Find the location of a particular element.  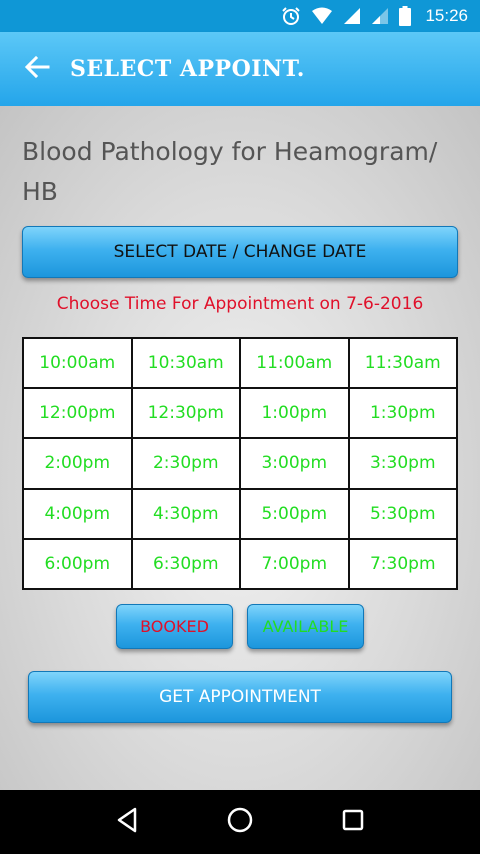

time-slot: 1:30pm is located at coordinates (402, 413).